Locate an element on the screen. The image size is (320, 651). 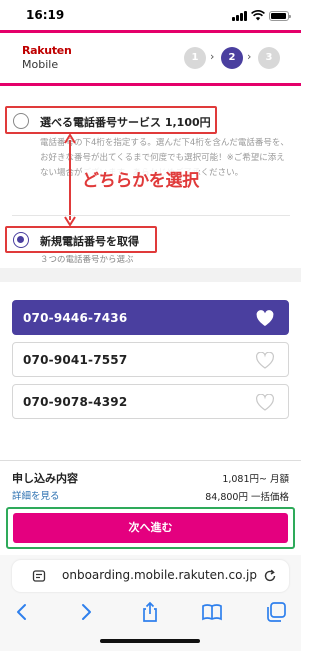
home-indicator is located at coordinates (150, 641).